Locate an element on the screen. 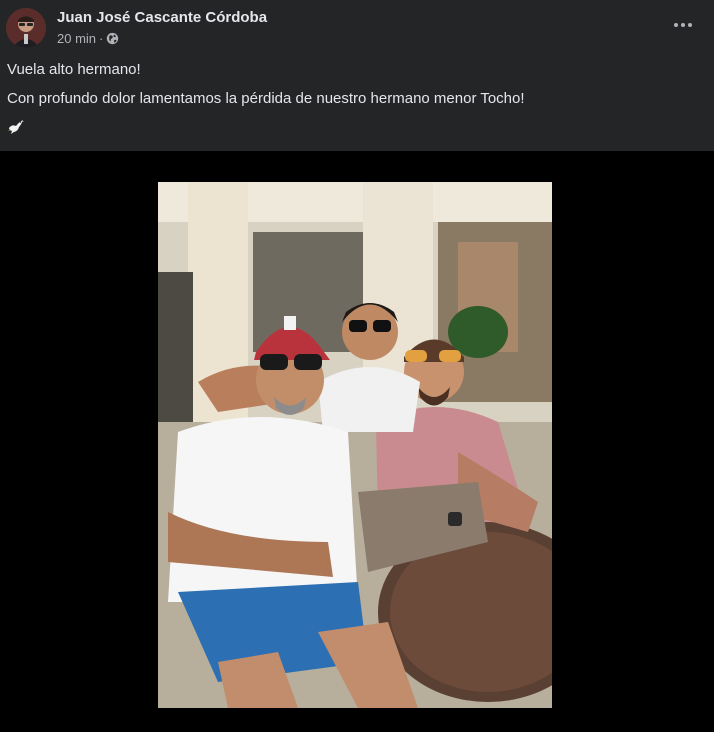  post-text-line-1: Vuela alto hermano! is located at coordinates (74, 69).